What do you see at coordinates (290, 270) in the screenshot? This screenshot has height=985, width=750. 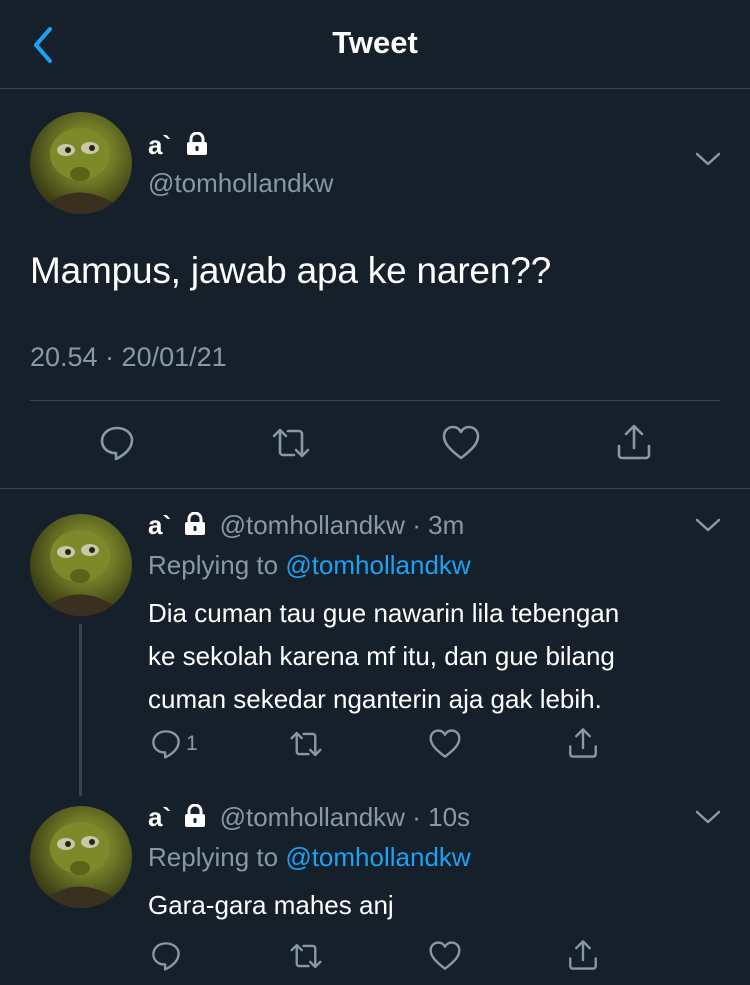 I see `tweet-text: Mampus, jawab apa ke naren??` at bounding box center [290, 270].